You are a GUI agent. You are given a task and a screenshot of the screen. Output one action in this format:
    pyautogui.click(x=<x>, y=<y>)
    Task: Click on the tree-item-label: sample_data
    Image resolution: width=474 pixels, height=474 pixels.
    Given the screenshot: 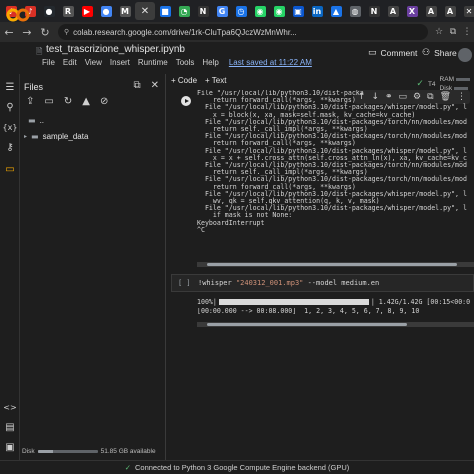 What is the action you would take?
    pyautogui.click(x=65, y=136)
    